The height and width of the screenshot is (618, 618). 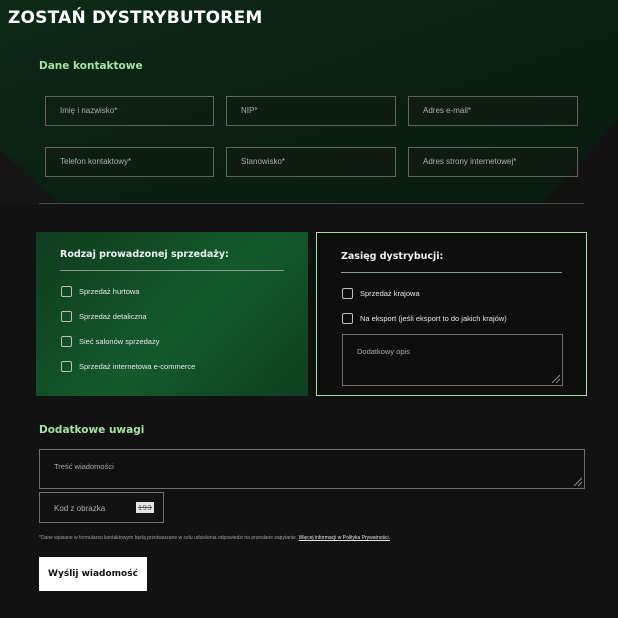 What do you see at coordinates (311, 111) in the screenshot?
I see `nip-field: NIP*` at bounding box center [311, 111].